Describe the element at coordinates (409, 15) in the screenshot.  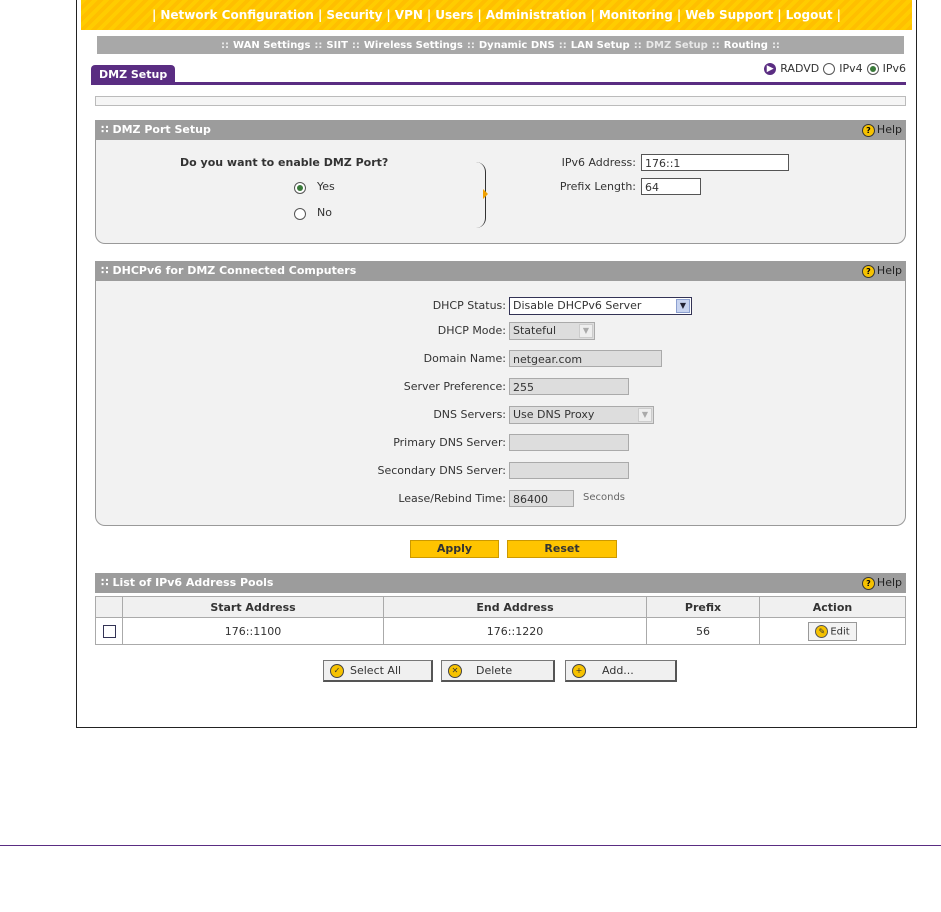
I see `nav-vpn: VPN` at that location.